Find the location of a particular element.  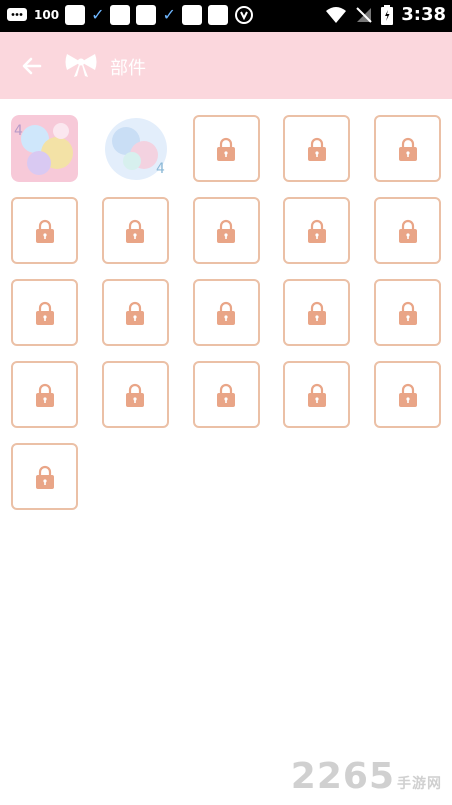

system-icons: 3:38 is located at coordinates (385, 14).